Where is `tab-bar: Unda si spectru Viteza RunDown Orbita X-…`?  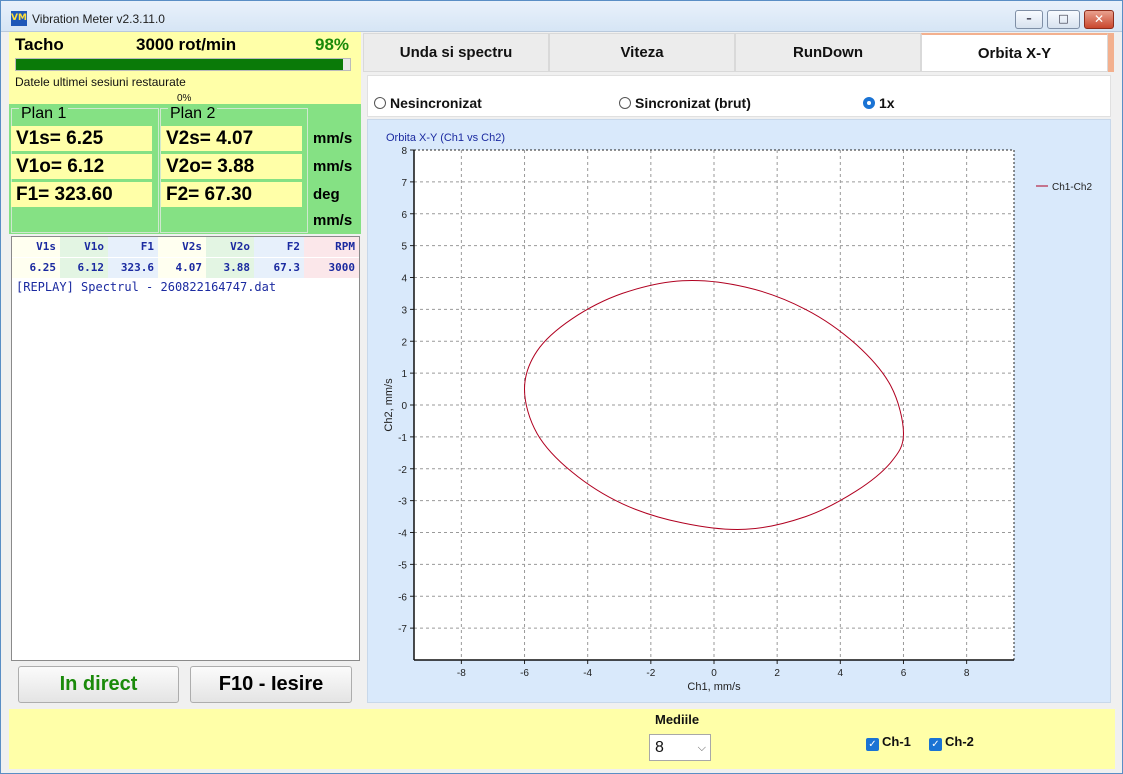 tab-bar: Unda si spectru Viteza RunDown Orbita X-… is located at coordinates (738, 52).